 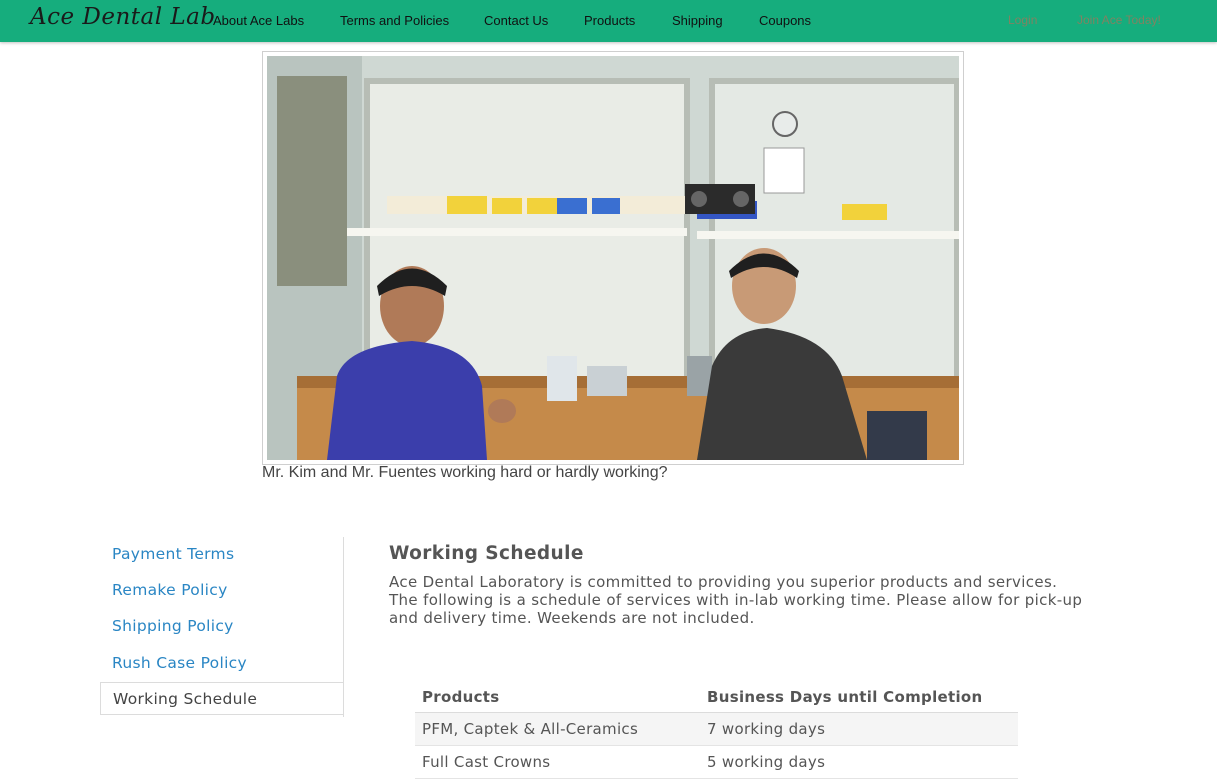 I want to click on login-link: Login, so click(x=1022, y=20).